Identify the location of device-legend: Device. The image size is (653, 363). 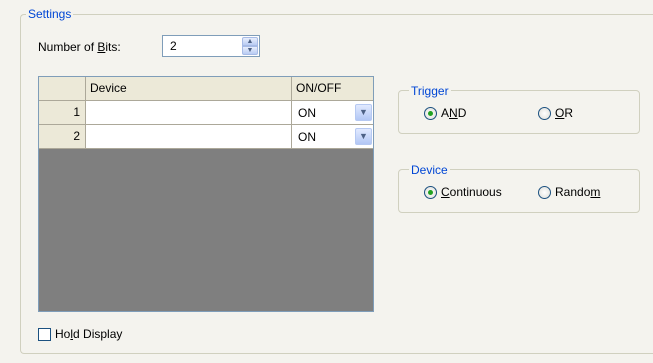
(429, 170).